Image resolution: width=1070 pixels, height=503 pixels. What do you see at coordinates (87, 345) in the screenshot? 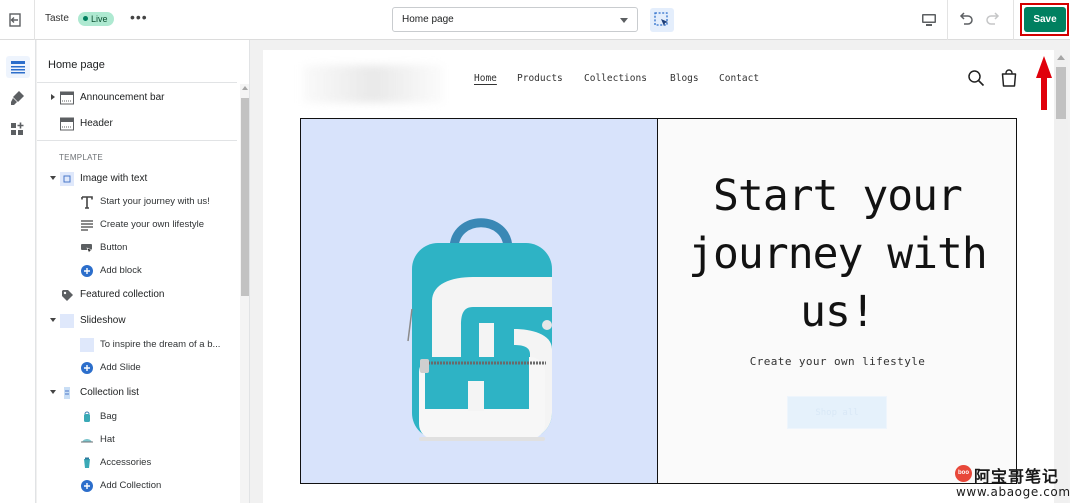
I see `slide-icon` at bounding box center [87, 345].